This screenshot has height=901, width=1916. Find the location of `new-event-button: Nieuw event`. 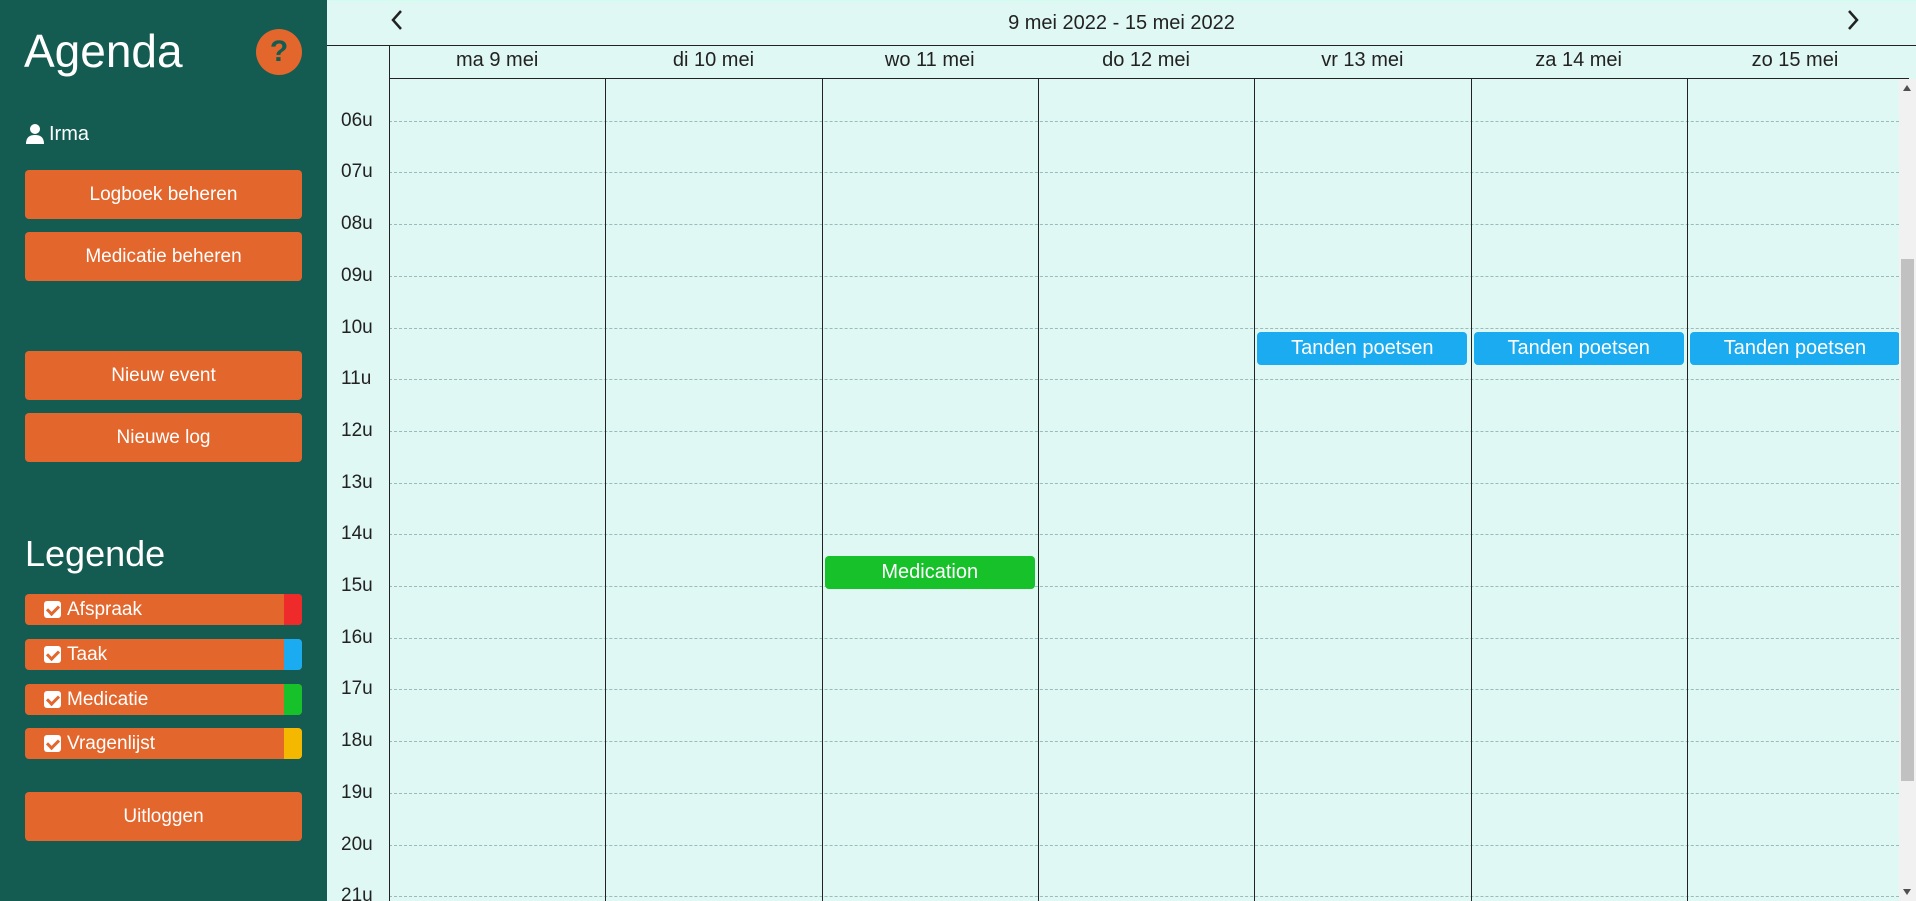

new-event-button: Nieuw event is located at coordinates (163, 375).